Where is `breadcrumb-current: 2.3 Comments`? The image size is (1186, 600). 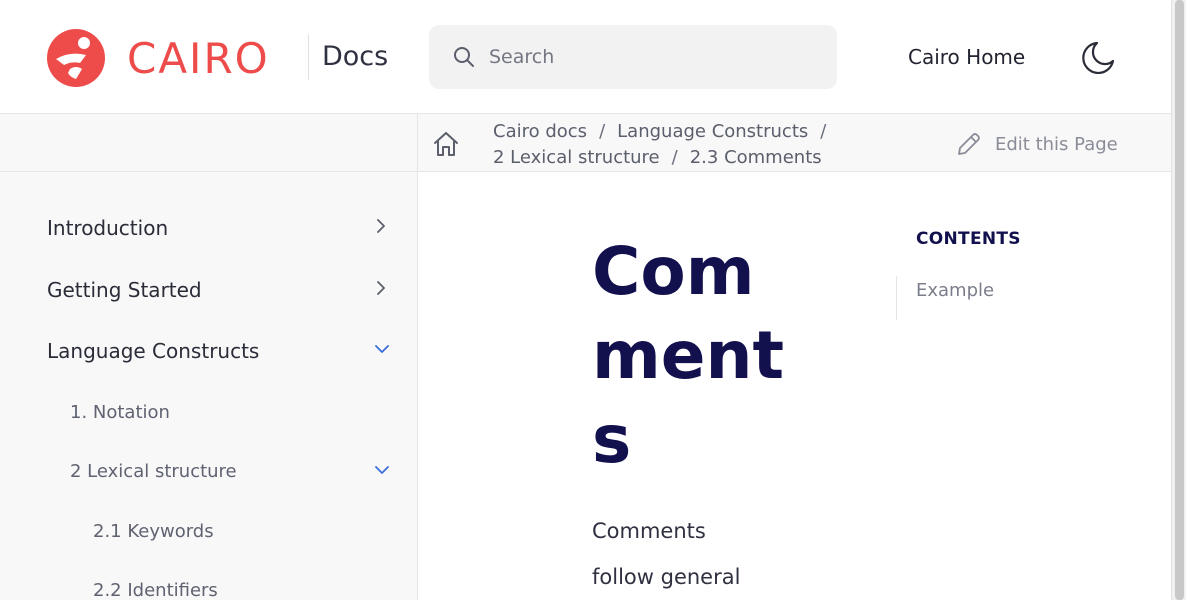
breadcrumb-current: 2.3 Comments is located at coordinates (755, 157).